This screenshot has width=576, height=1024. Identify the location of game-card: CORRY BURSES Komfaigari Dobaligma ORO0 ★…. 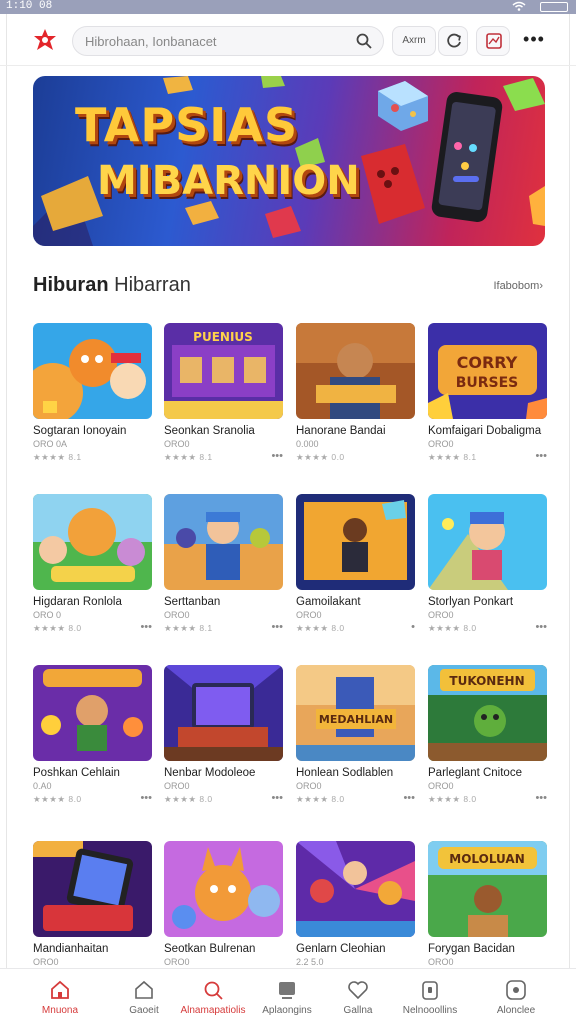
(487, 398).